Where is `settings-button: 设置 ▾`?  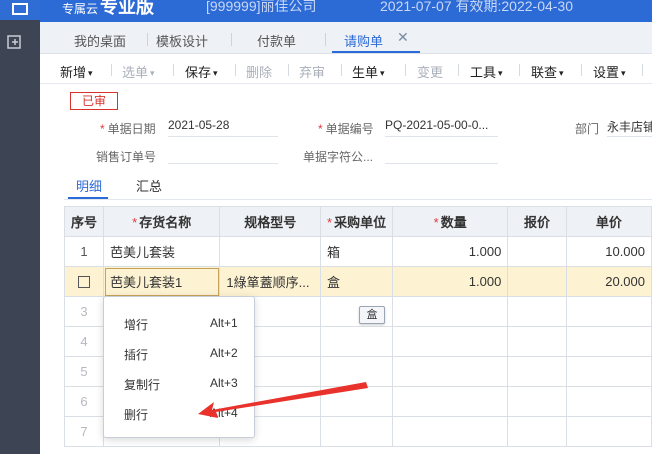
settings-button: 设置 ▾ is located at coordinates (609, 71).